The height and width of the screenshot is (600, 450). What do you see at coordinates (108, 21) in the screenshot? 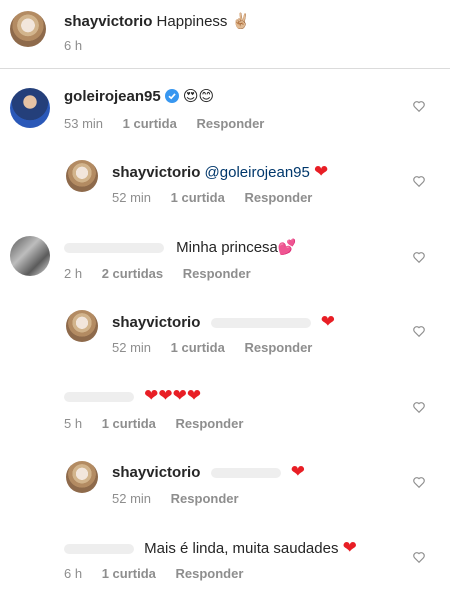
I see `caption-username: shayvictorio` at bounding box center [108, 21].